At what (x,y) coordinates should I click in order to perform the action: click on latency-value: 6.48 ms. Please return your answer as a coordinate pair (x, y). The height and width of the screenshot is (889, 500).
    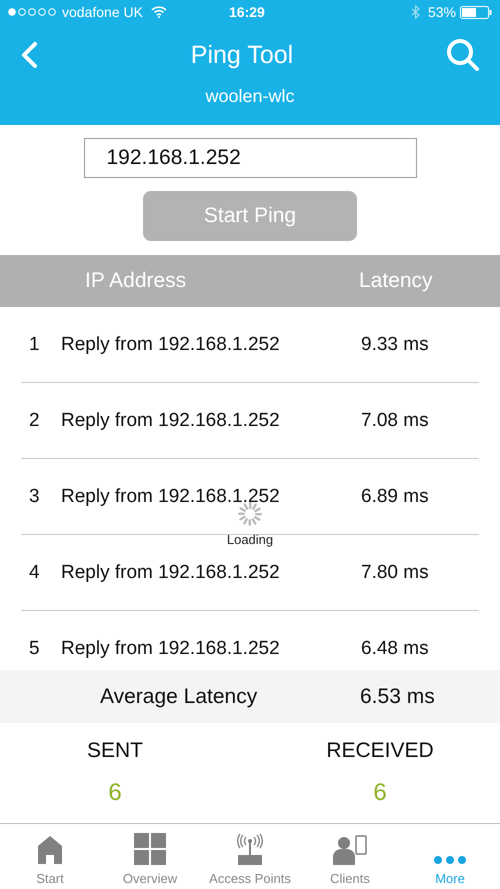
    Looking at the image, I should click on (395, 649).